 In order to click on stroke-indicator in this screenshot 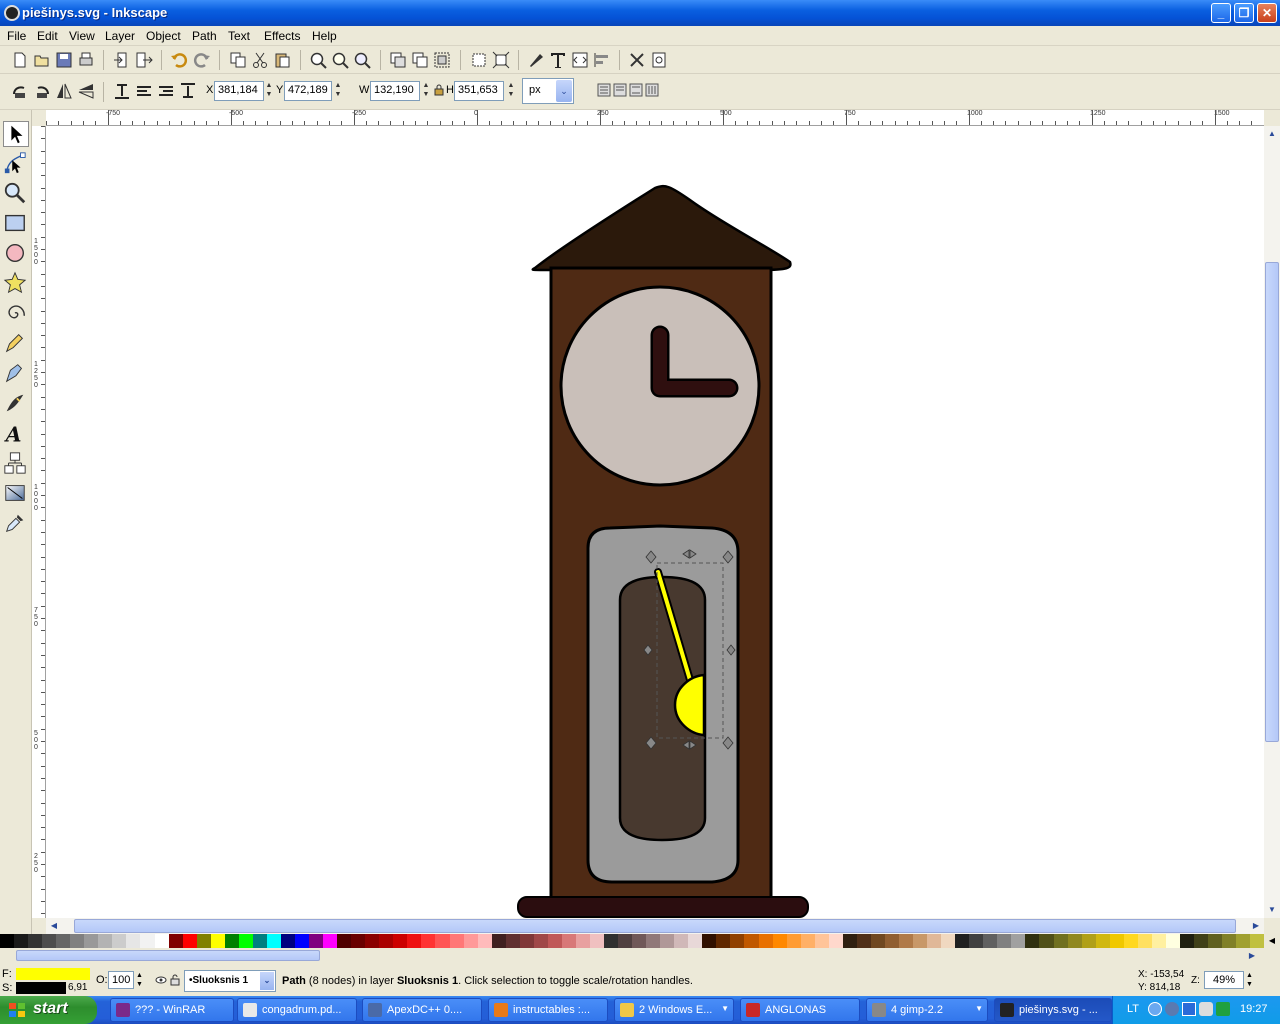, I will do `click(41, 988)`.